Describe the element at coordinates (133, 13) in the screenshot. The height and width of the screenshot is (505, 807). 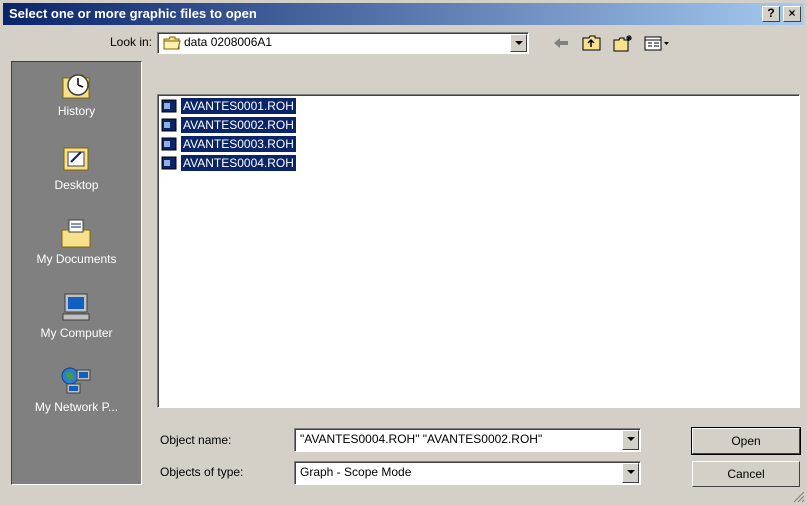
I see `window-title: Select one or more graphic files to open` at that location.